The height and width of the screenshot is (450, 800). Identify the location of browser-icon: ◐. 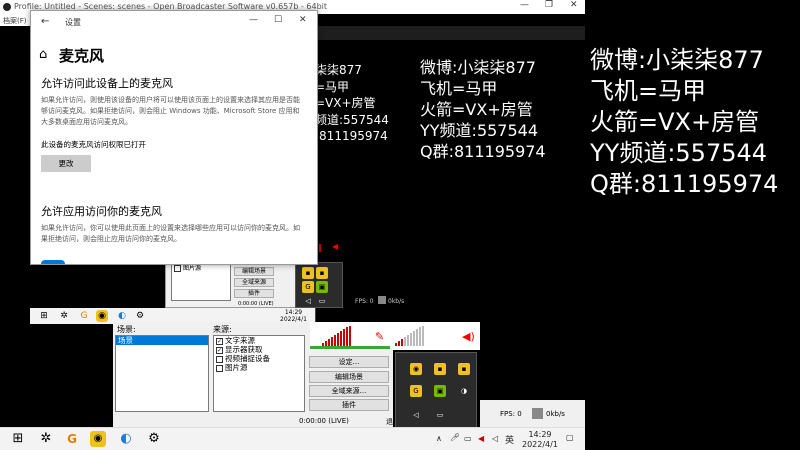
(126, 439).